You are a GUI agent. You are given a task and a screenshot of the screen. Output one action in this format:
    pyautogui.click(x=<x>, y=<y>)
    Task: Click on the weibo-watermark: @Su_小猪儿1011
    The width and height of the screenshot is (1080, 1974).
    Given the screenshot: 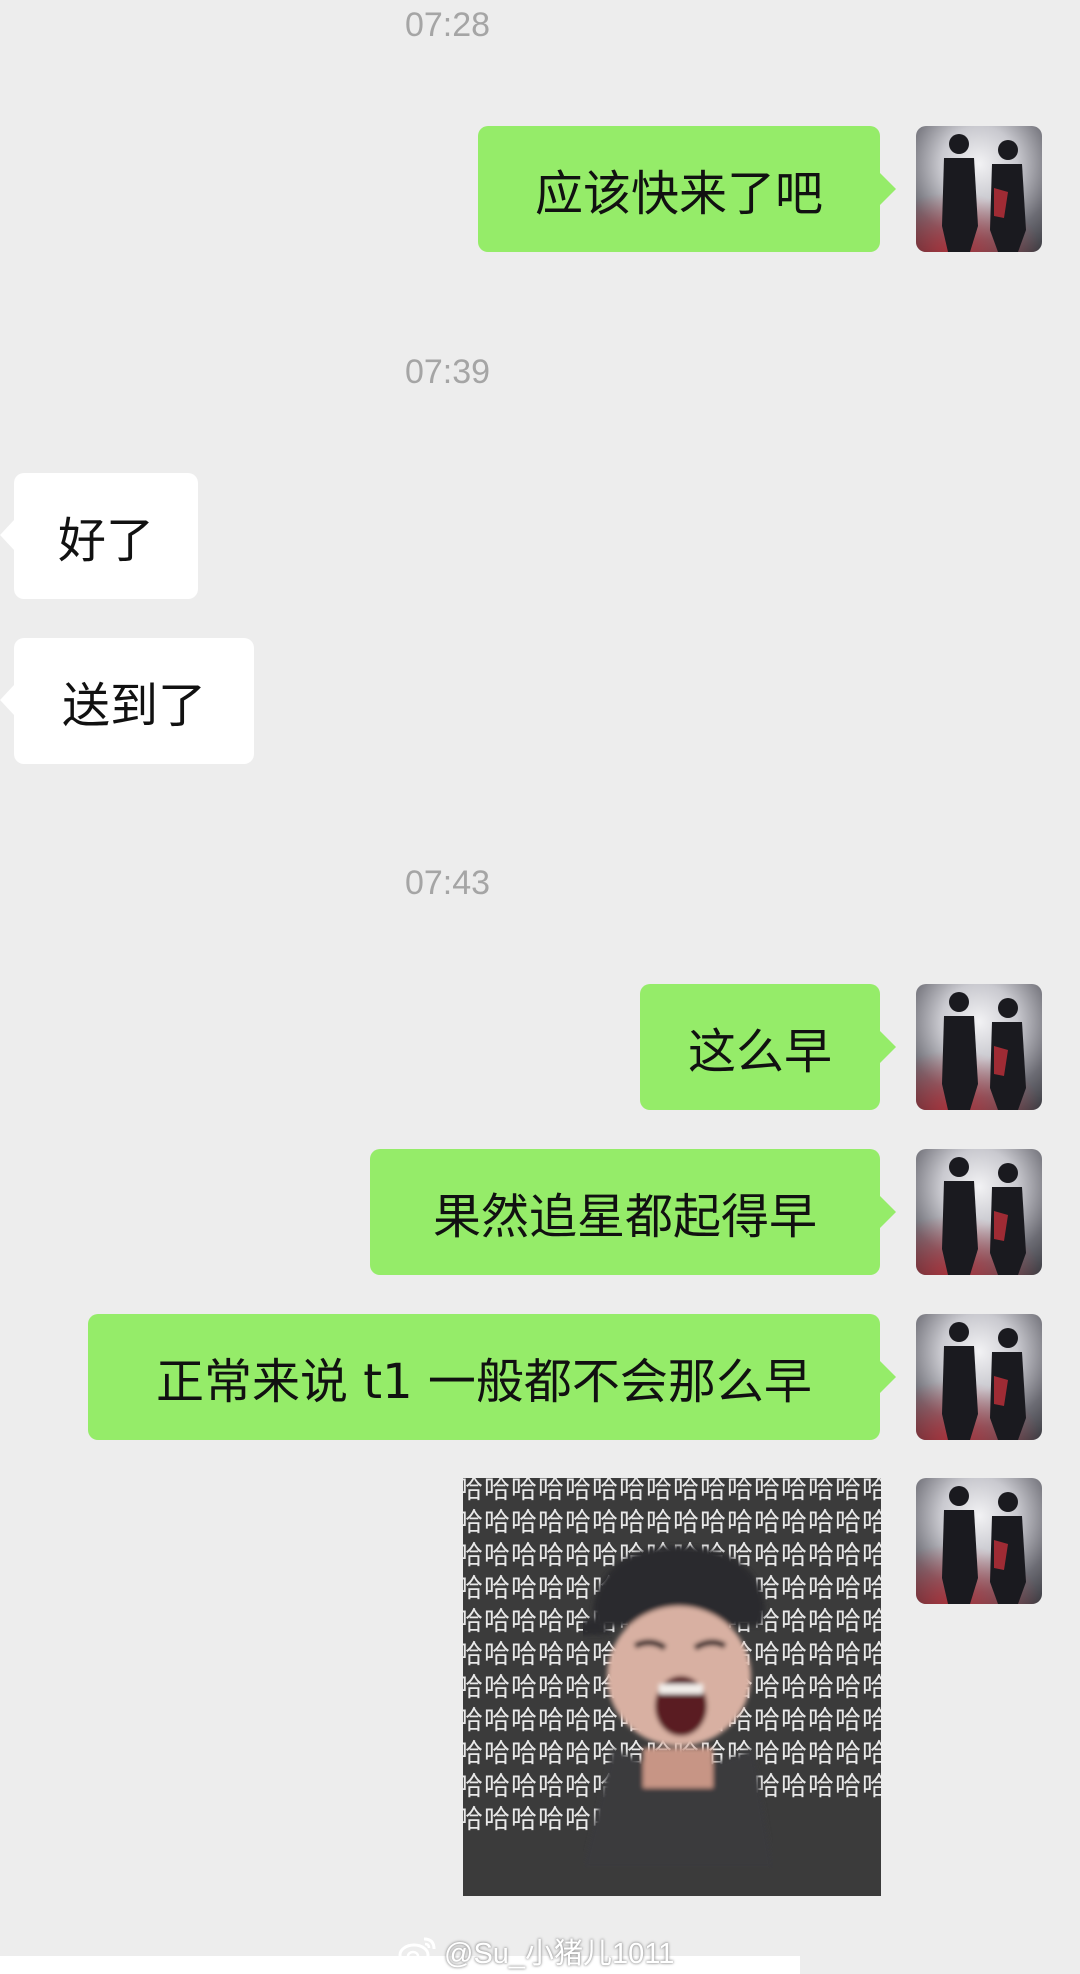 What is the action you would take?
    pyautogui.click(x=536, y=1951)
    